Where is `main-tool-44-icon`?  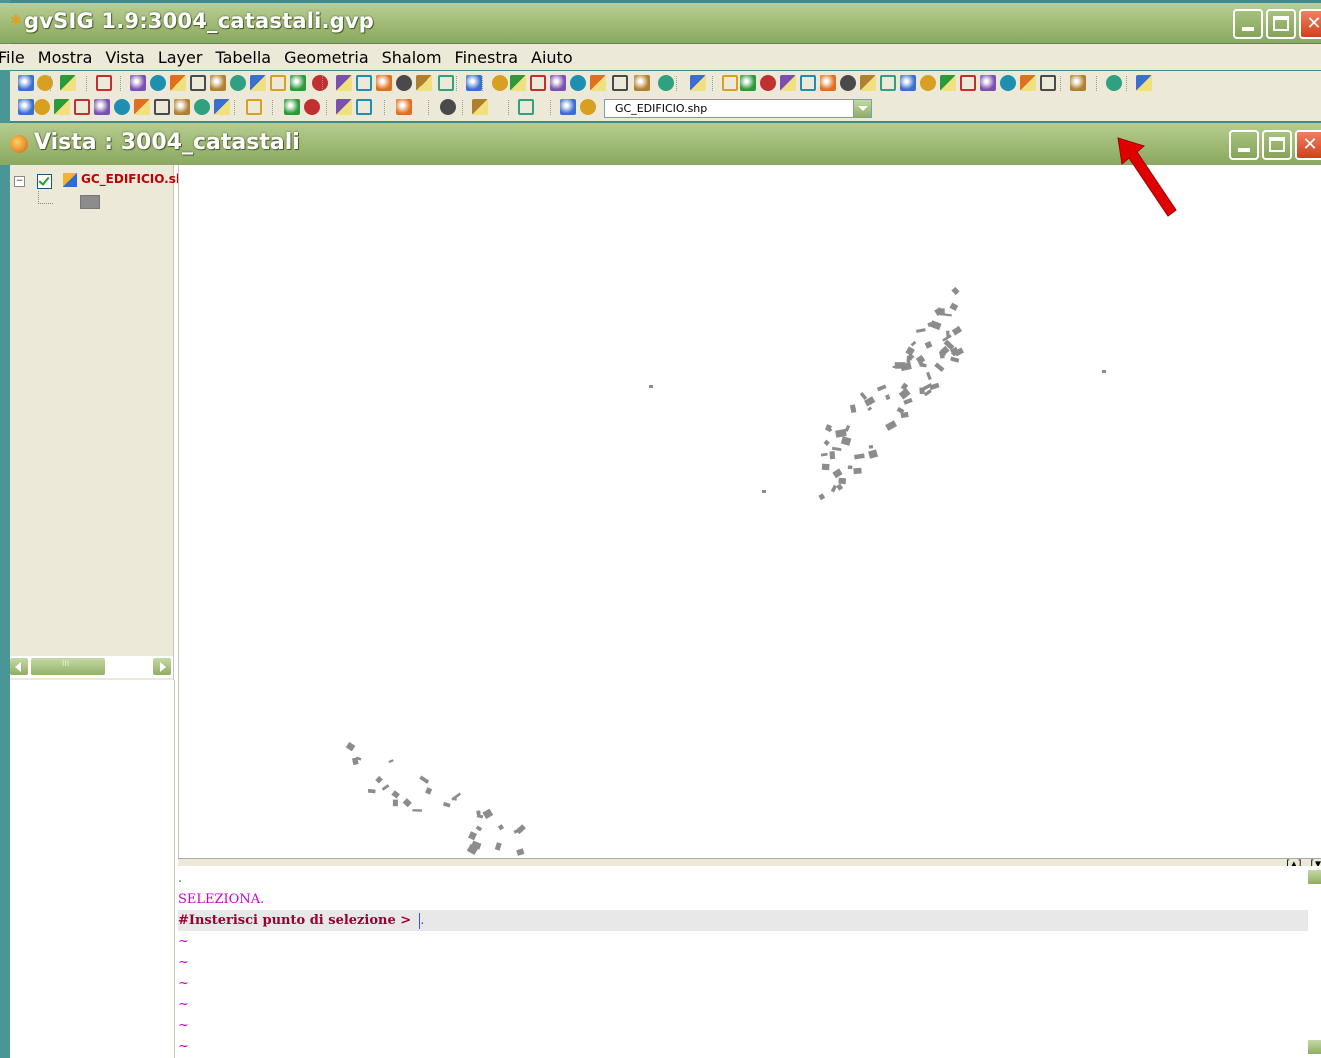 main-tool-44-icon is located at coordinates (968, 83).